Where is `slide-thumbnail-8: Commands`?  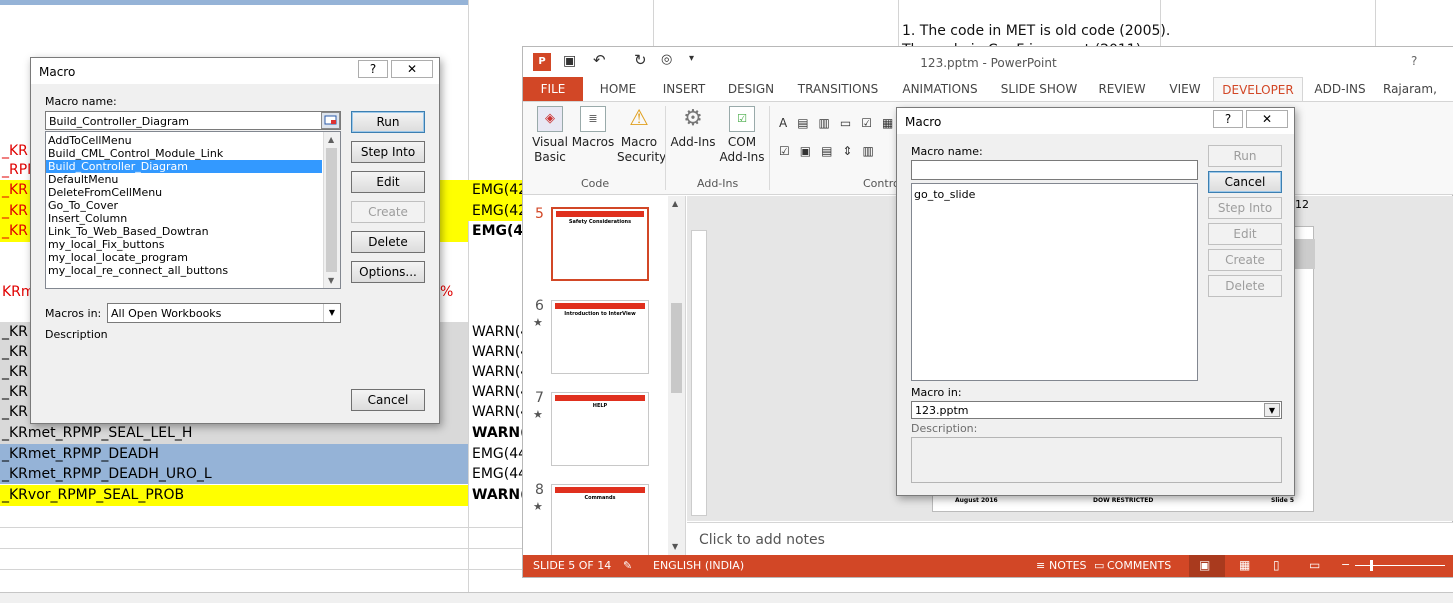
slide-thumbnail-8: Commands is located at coordinates (600, 521).